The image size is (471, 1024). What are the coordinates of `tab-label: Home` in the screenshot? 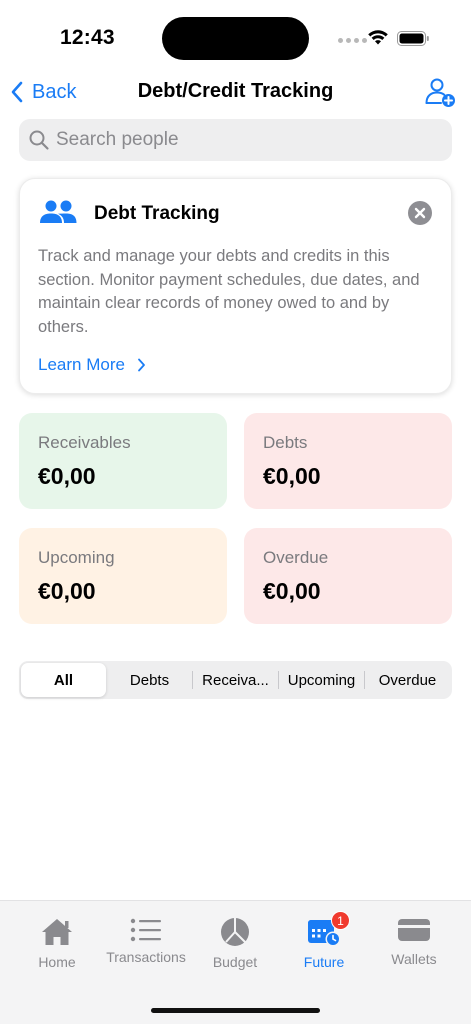 It's located at (57, 962).